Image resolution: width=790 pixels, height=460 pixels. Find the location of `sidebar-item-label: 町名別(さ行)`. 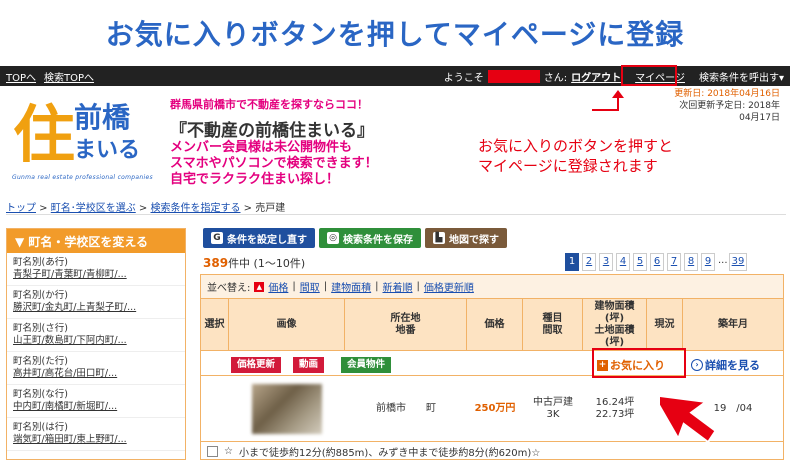

sidebar-item-label: 町名別(さ行) is located at coordinates (40, 328).